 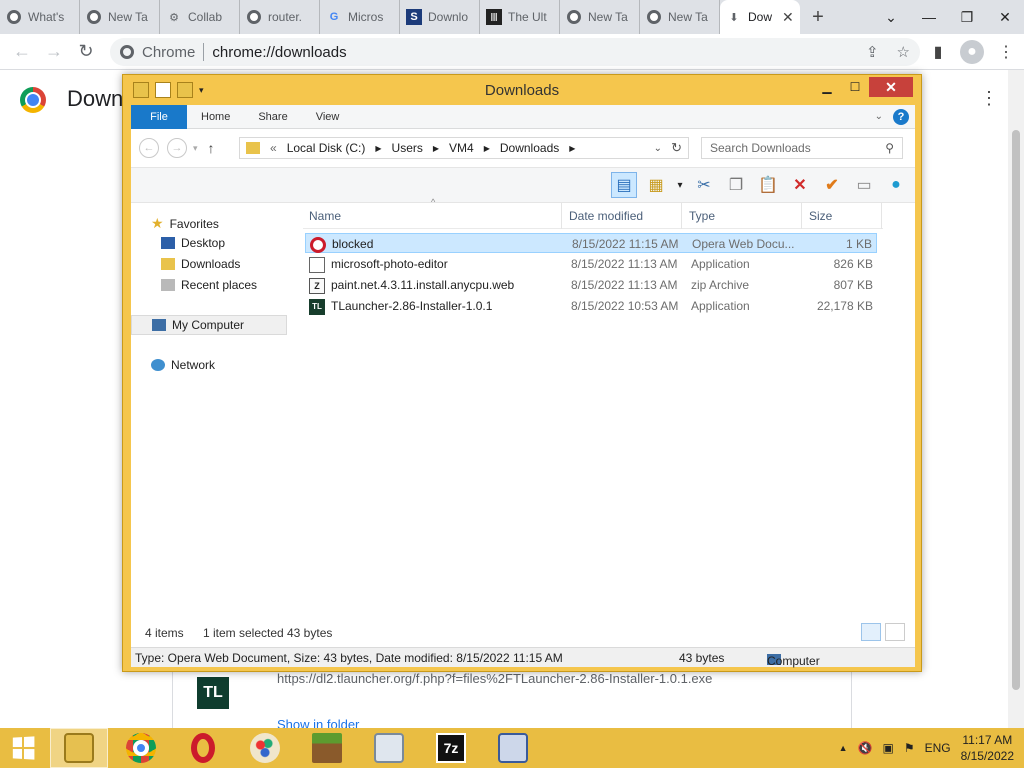 What do you see at coordinates (209, 325) in the screenshot?
I see `nav-my-computer: My Computer` at bounding box center [209, 325].